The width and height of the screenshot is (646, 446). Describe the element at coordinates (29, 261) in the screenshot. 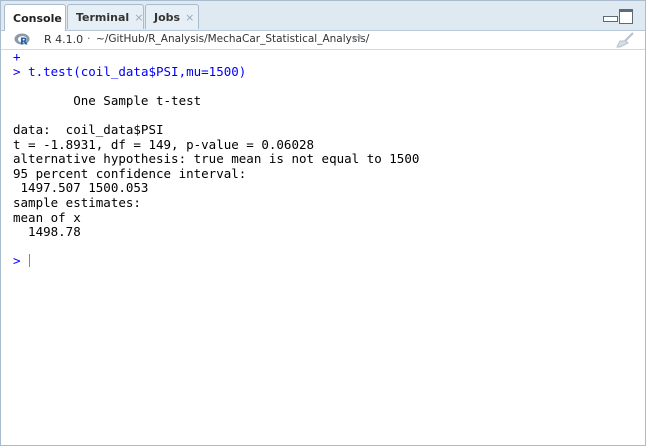

I see `text-caret` at that location.